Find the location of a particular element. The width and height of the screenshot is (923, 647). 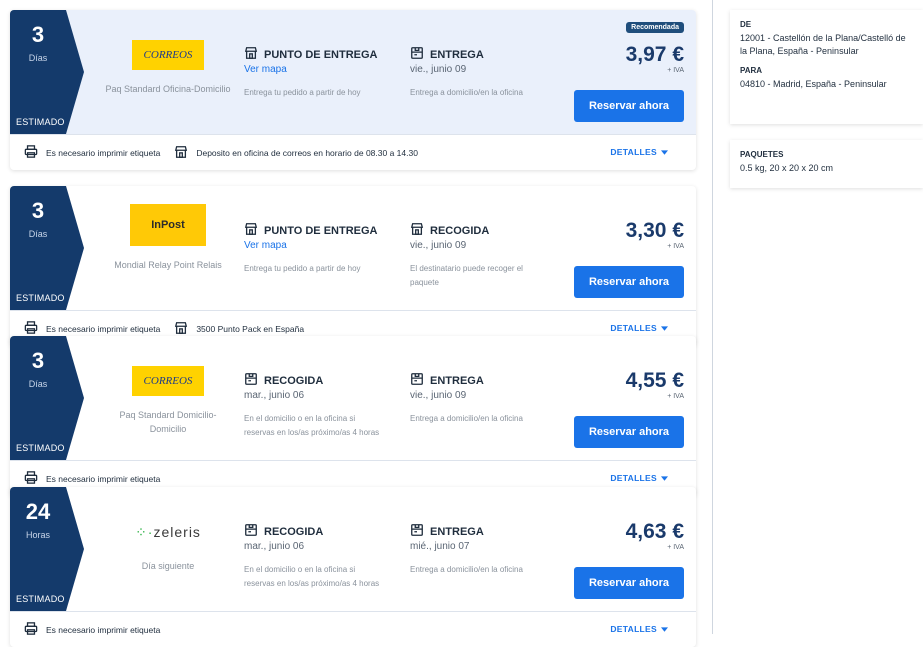

zeleris-logo: ⁘·zeleris is located at coordinates (168, 532).